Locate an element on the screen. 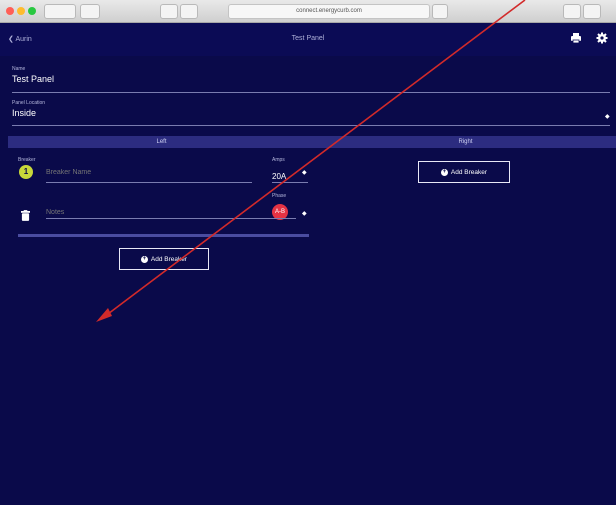  tabs-button is located at coordinates (592, 11).